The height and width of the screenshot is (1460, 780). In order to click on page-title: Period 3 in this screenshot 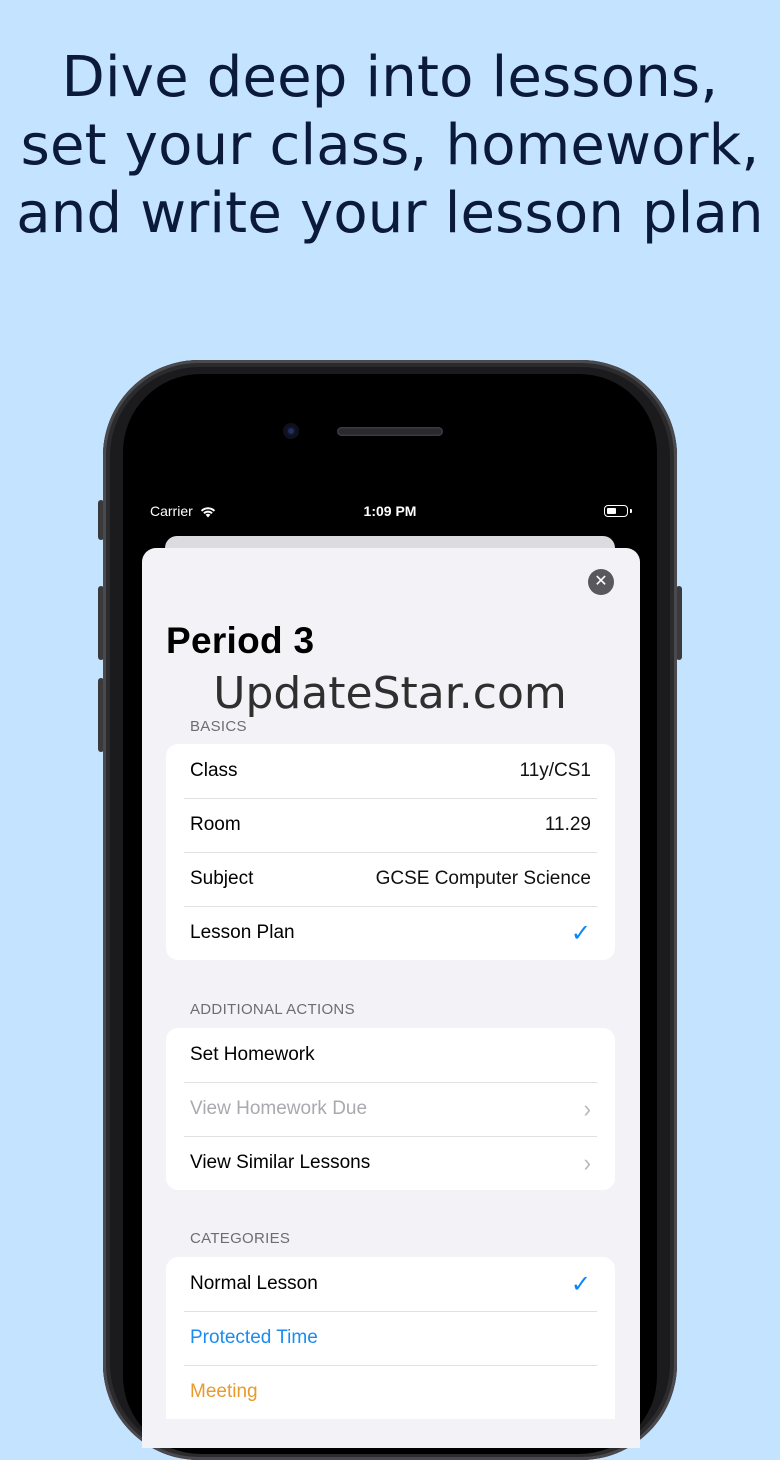, I will do `click(240, 640)`.